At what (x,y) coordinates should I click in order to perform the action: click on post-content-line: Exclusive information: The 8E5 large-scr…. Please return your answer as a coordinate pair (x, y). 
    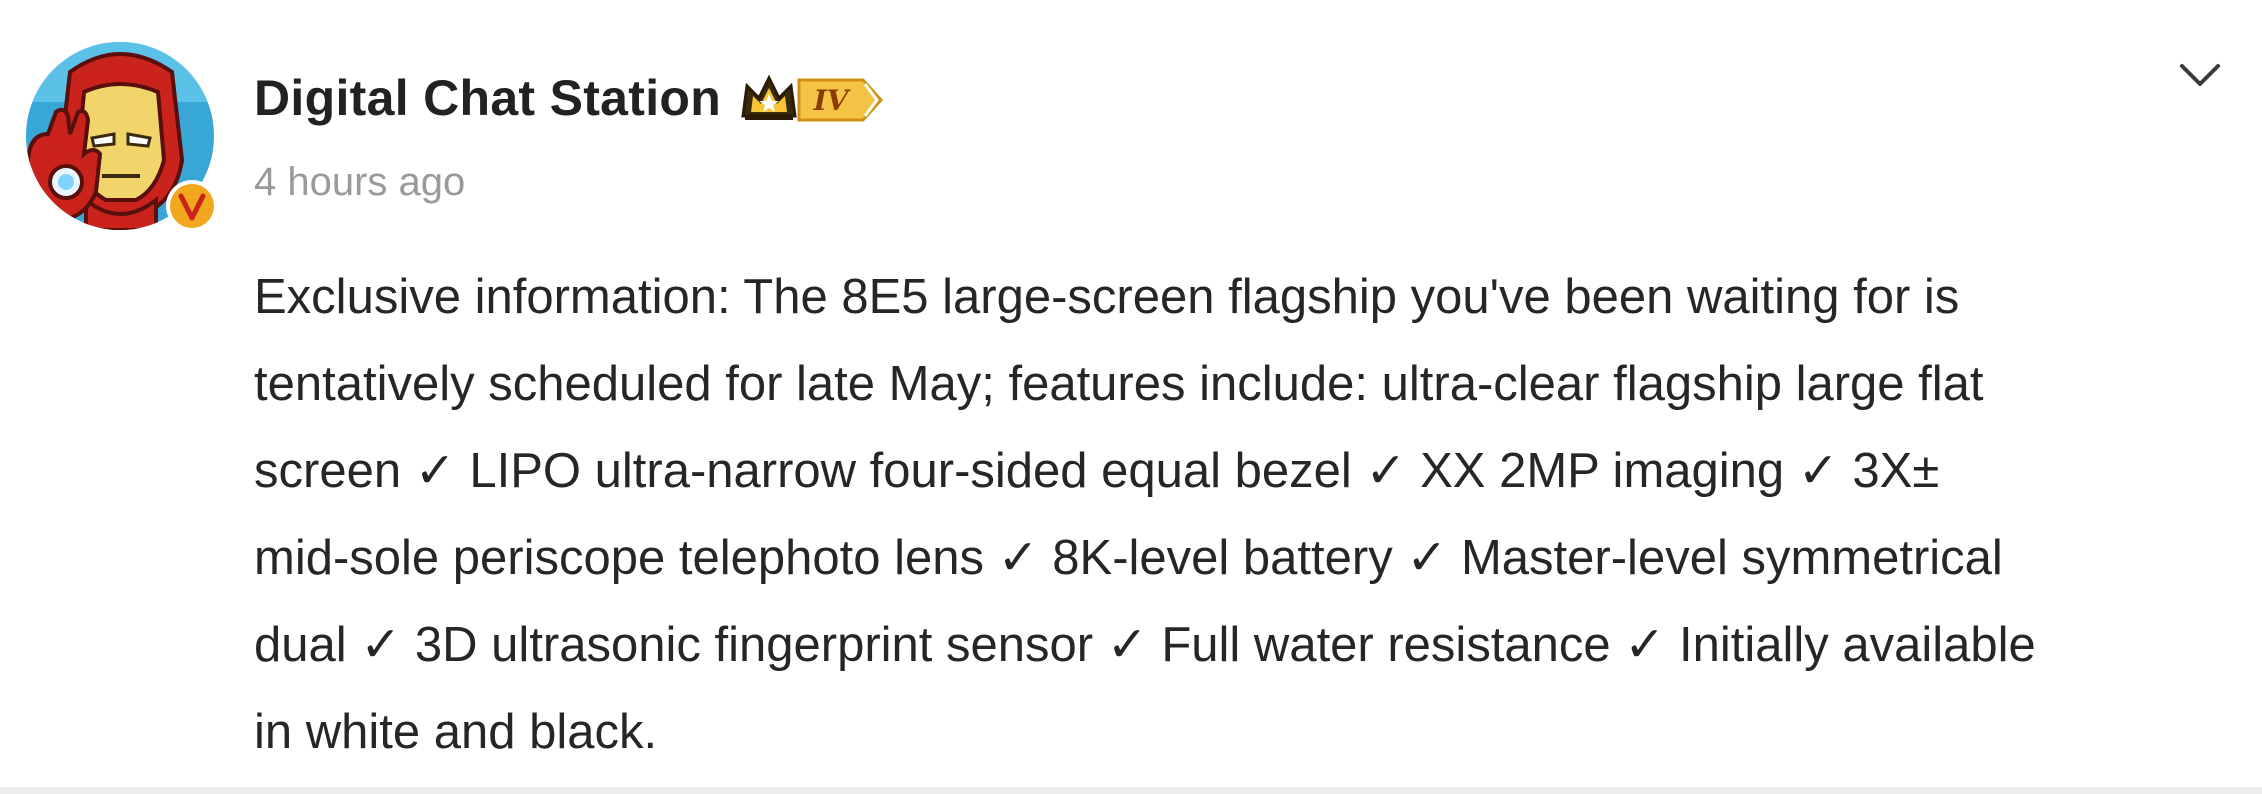
    Looking at the image, I should click on (1107, 297).